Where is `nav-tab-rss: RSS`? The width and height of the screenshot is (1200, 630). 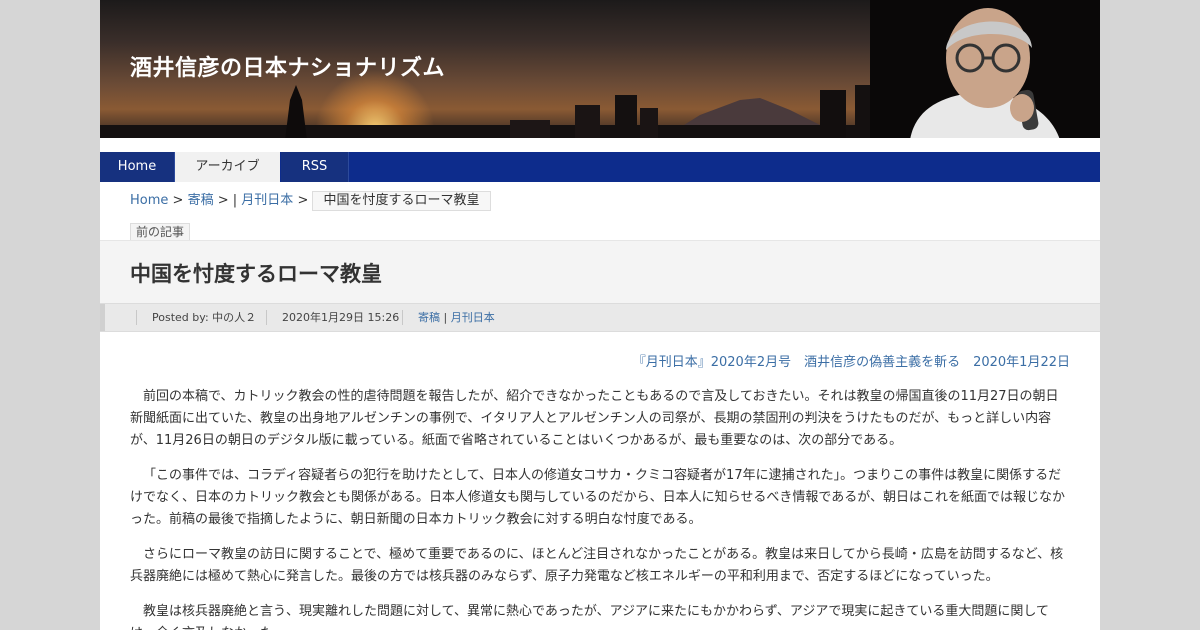
nav-tab-rss: RSS is located at coordinates (315, 167).